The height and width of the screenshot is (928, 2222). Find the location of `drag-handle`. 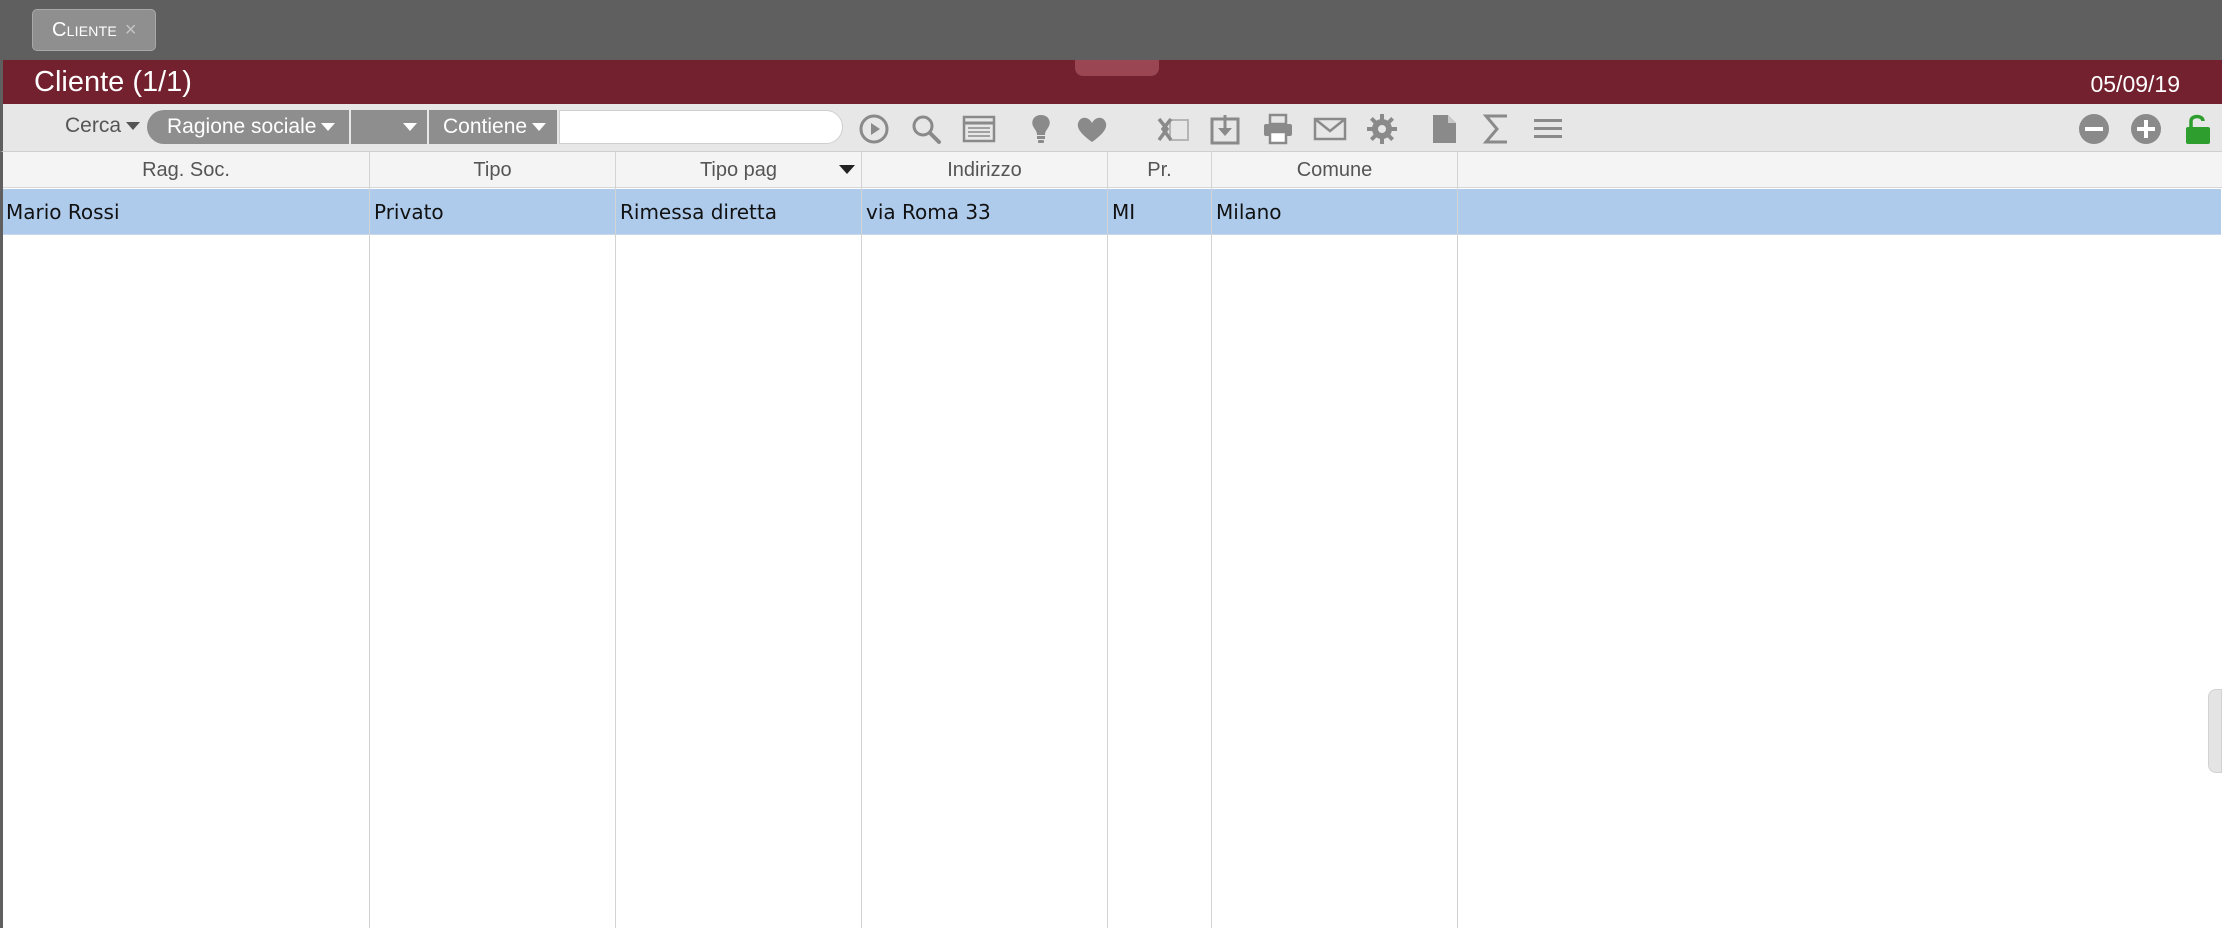

drag-handle is located at coordinates (1117, 68).